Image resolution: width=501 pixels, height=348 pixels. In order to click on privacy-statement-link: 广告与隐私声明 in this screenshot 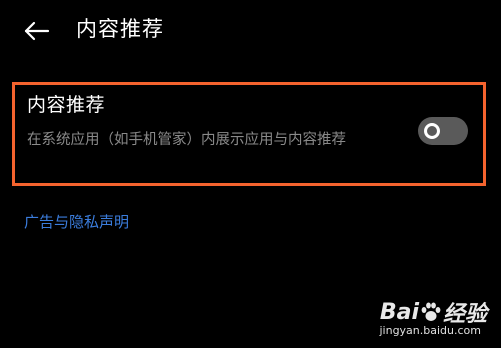, I will do `click(76, 222)`.